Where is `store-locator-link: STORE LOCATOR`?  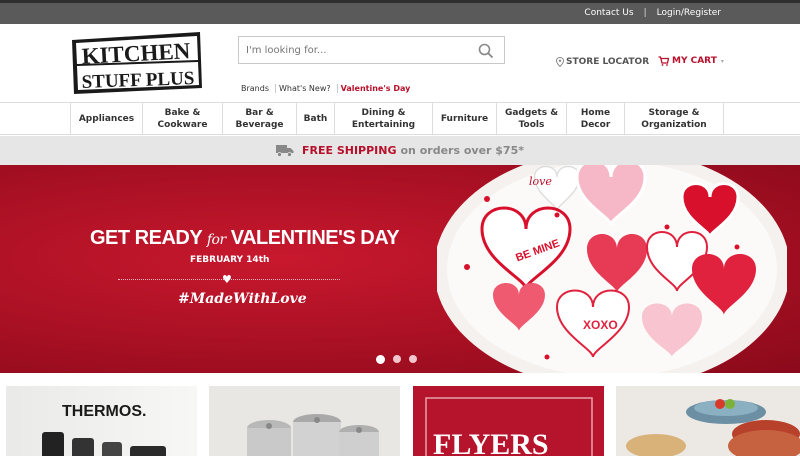
store-locator-link: STORE LOCATOR is located at coordinates (602, 62).